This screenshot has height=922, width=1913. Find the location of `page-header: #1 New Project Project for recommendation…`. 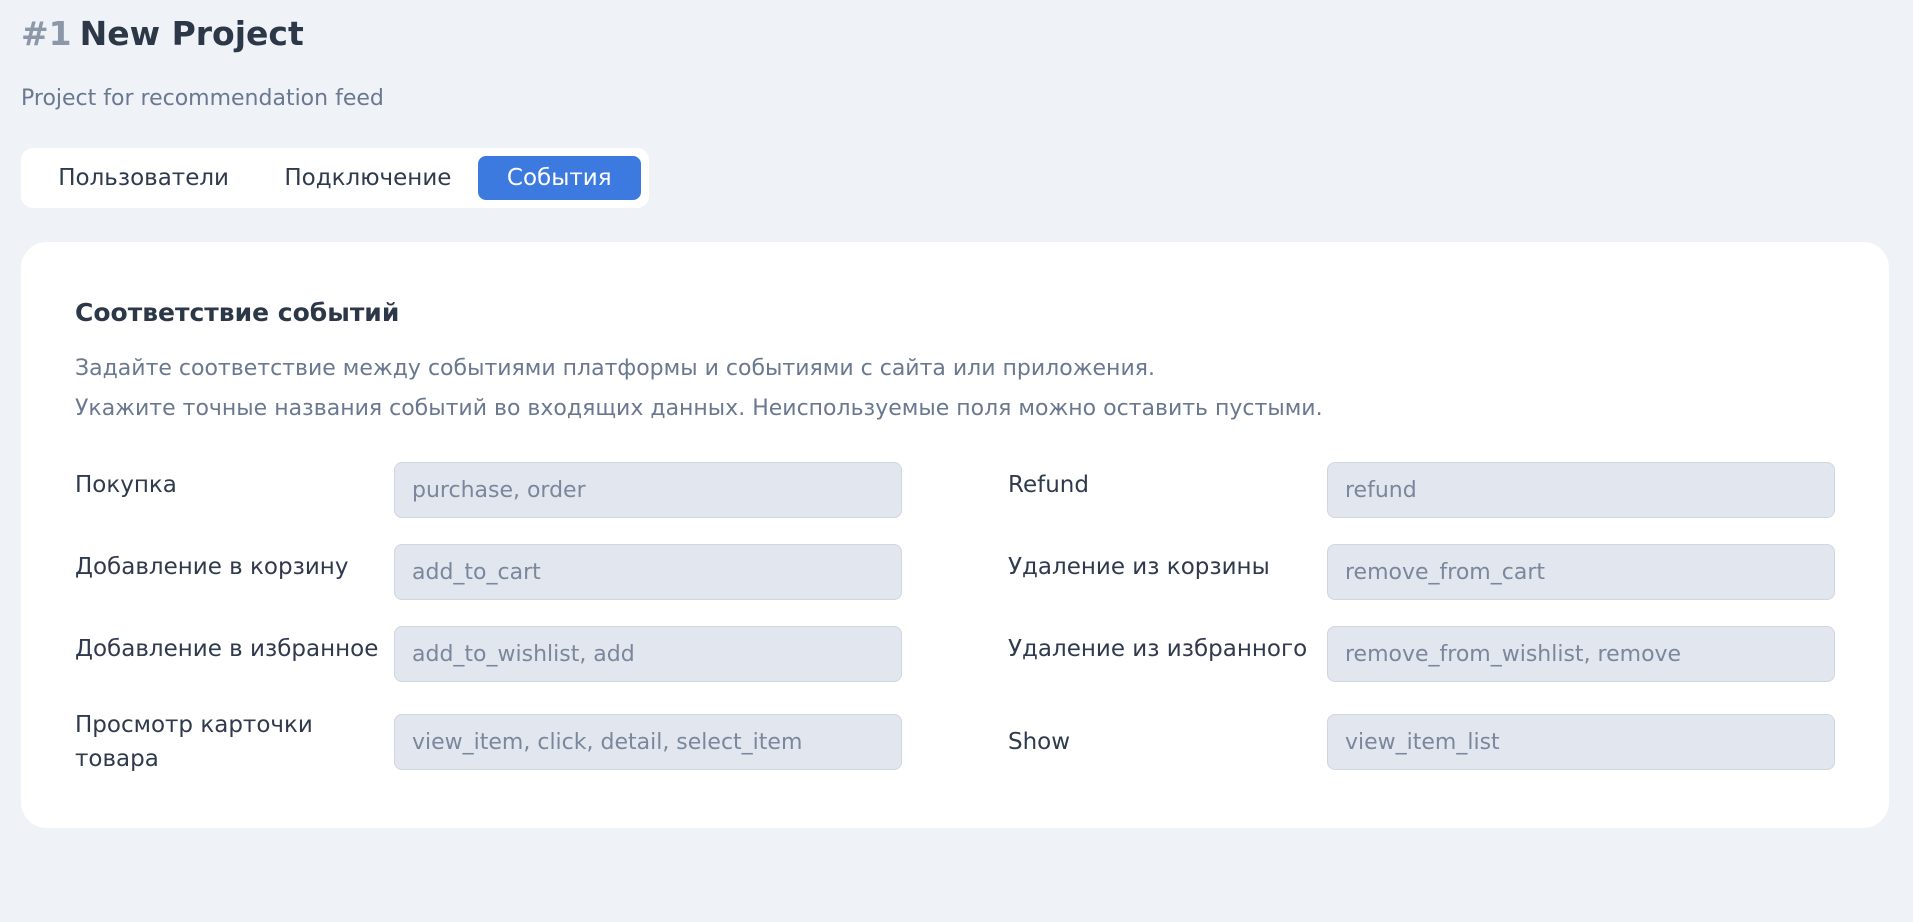

page-header: #1 New Project Project for recommendation… is located at coordinates (202, 61).